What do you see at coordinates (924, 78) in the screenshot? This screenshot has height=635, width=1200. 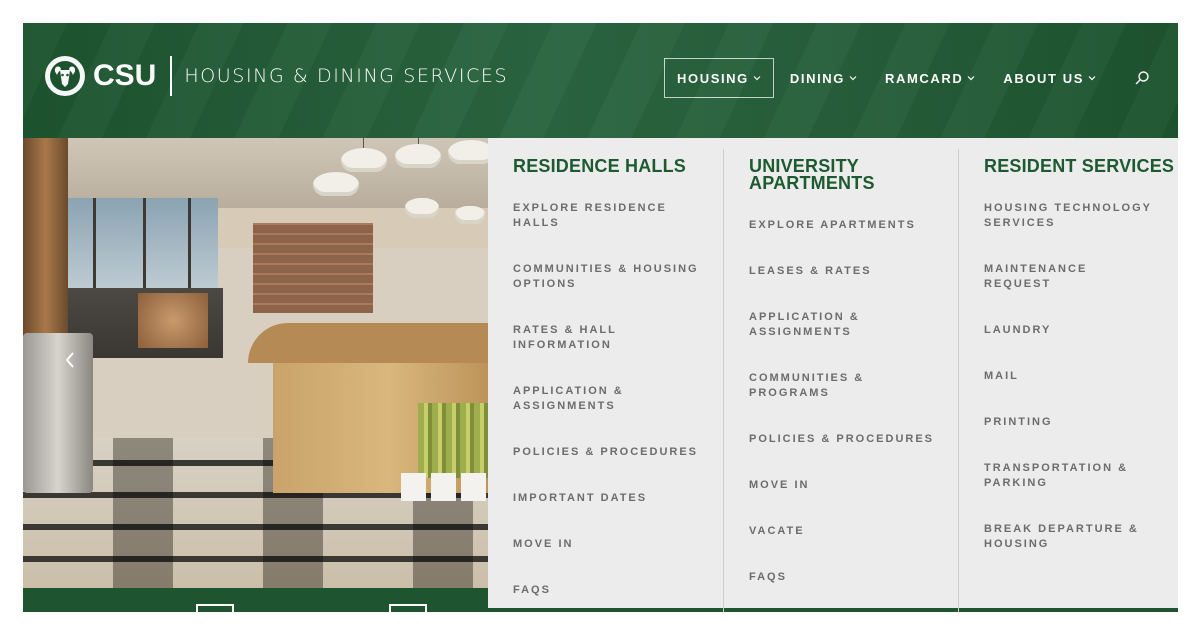 I see `nav-label: RAMCARD` at bounding box center [924, 78].